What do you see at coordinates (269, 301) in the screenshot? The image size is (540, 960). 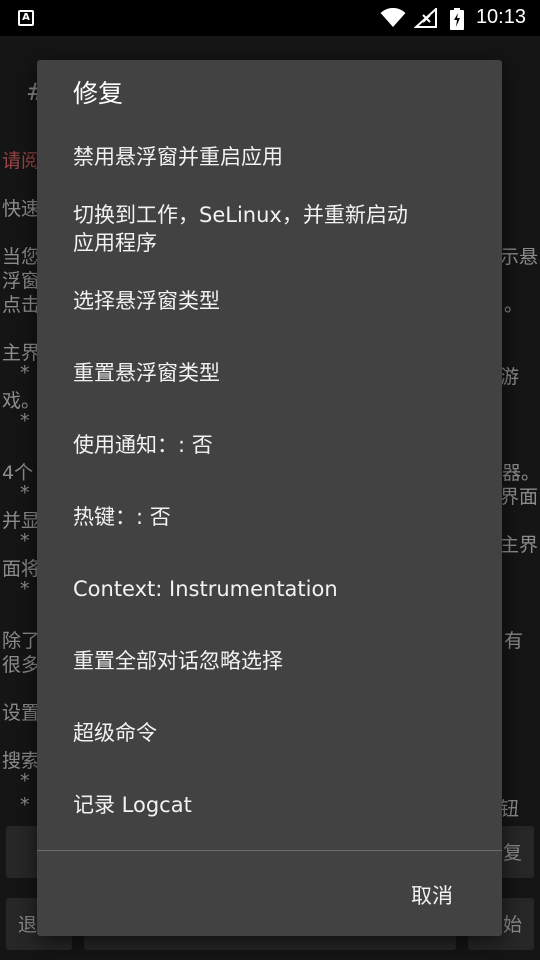 I see `menu-item-select-overlay-type: 选择悬浮窗类型` at bounding box center [269, 301].